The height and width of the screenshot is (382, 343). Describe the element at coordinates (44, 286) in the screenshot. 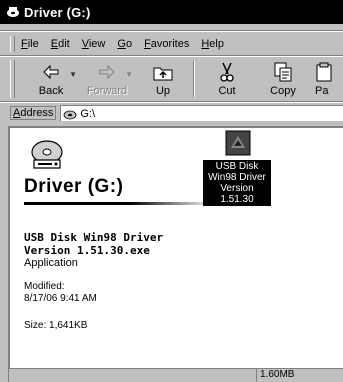

I see `modified-label: Modified:` at that location.